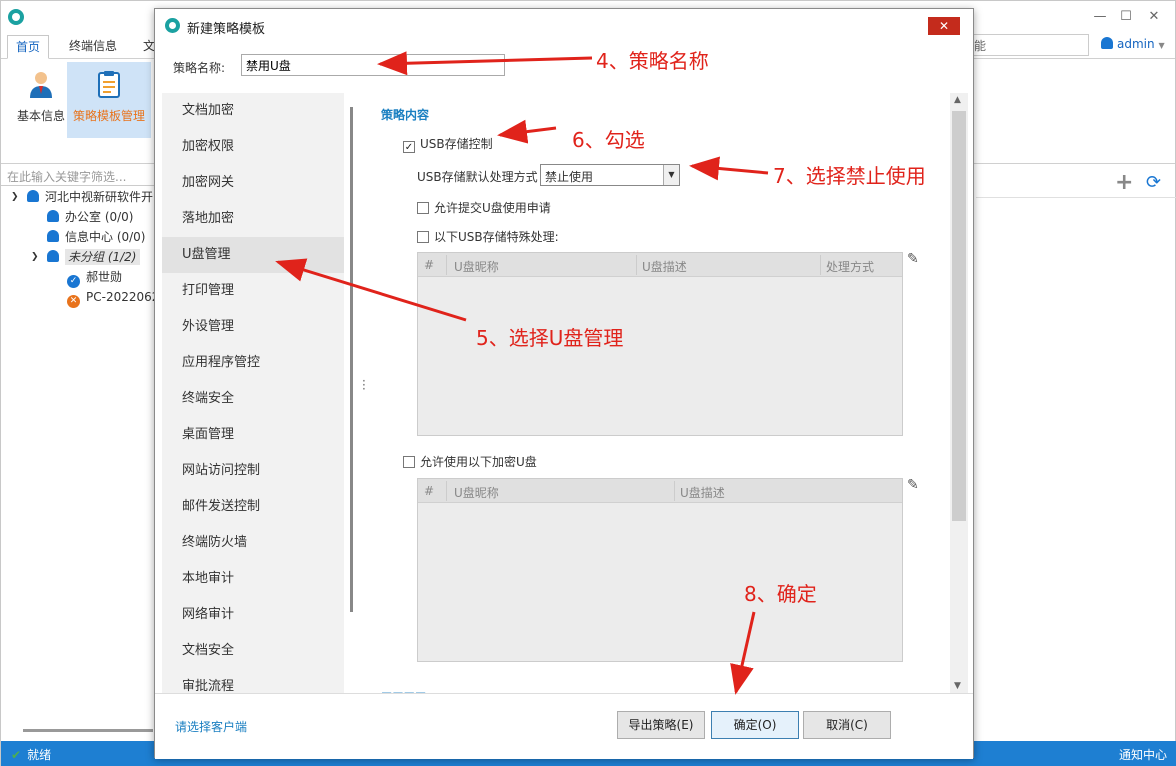 Image resolution: width=1176 pixels, height=766 pixels. What do you see at coordinates (405, 115) in the screenshot?
I see `section-title: 策略内容` at bounding box center [405, 115].